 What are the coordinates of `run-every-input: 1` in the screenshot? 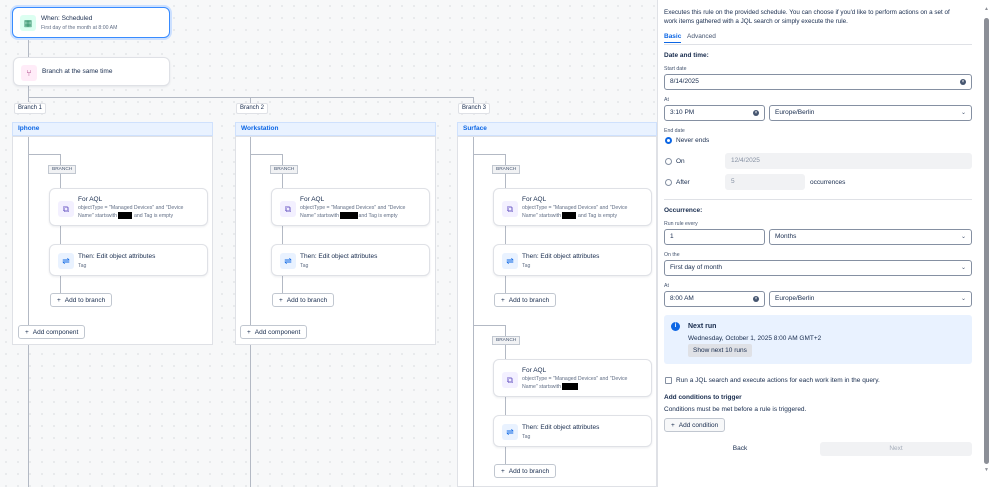 It's located at (714, 237).